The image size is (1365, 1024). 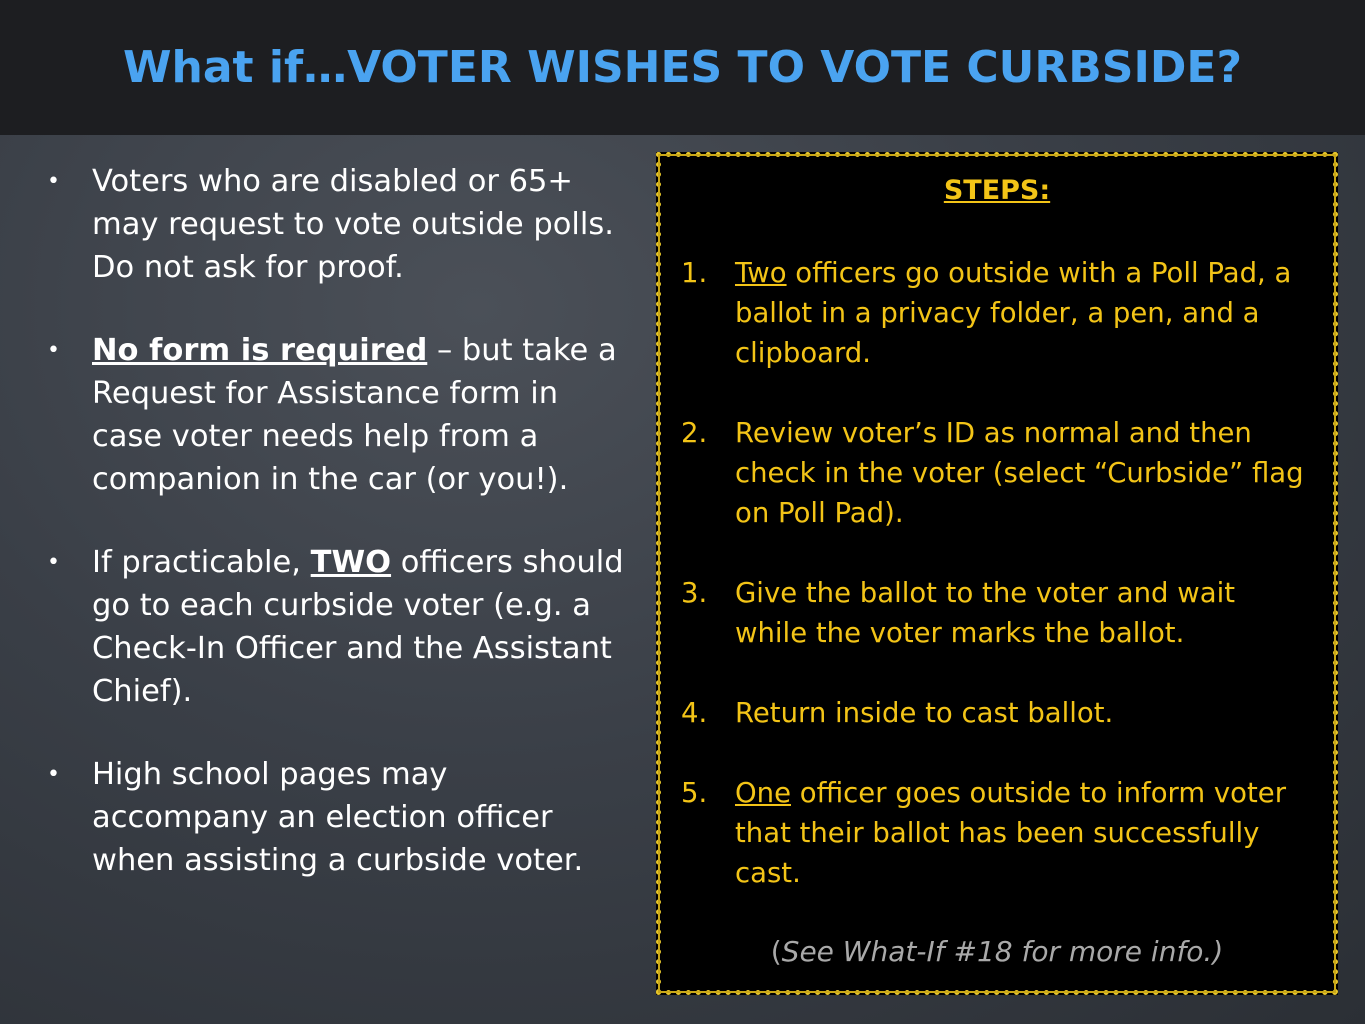 What do you see at coordinates (694, 433) in the screenshot?
I see `step-number: 2.` at bounding box center [694, 433].